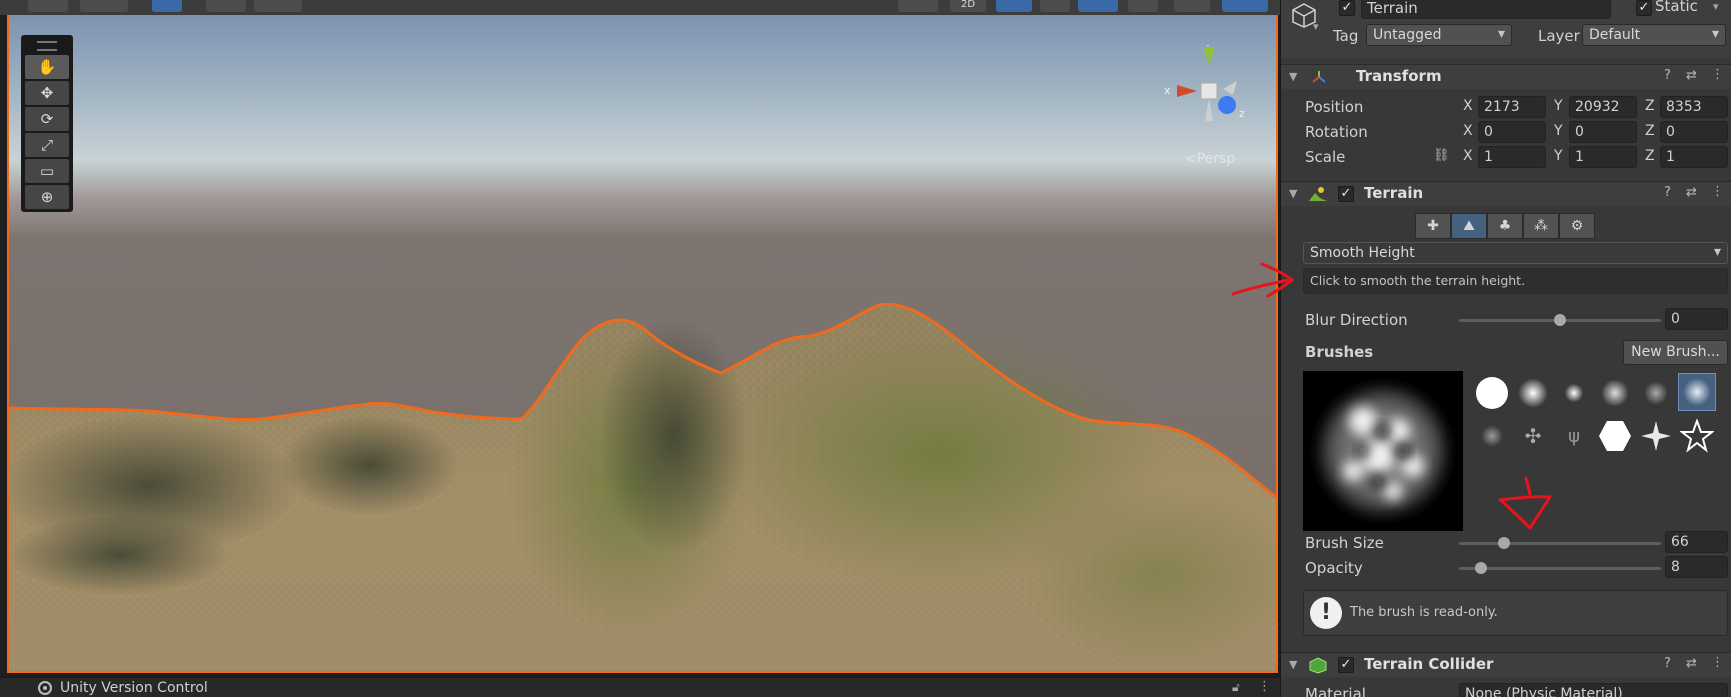  I want to click on scale-tool-icon: ⤢, so click(47, 145).